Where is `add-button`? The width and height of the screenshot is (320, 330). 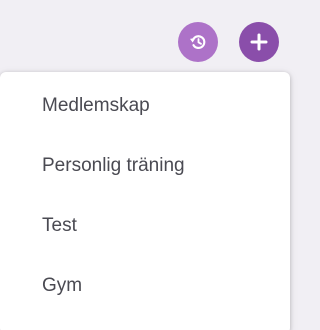 add-button is located at coordinates (259, 42).